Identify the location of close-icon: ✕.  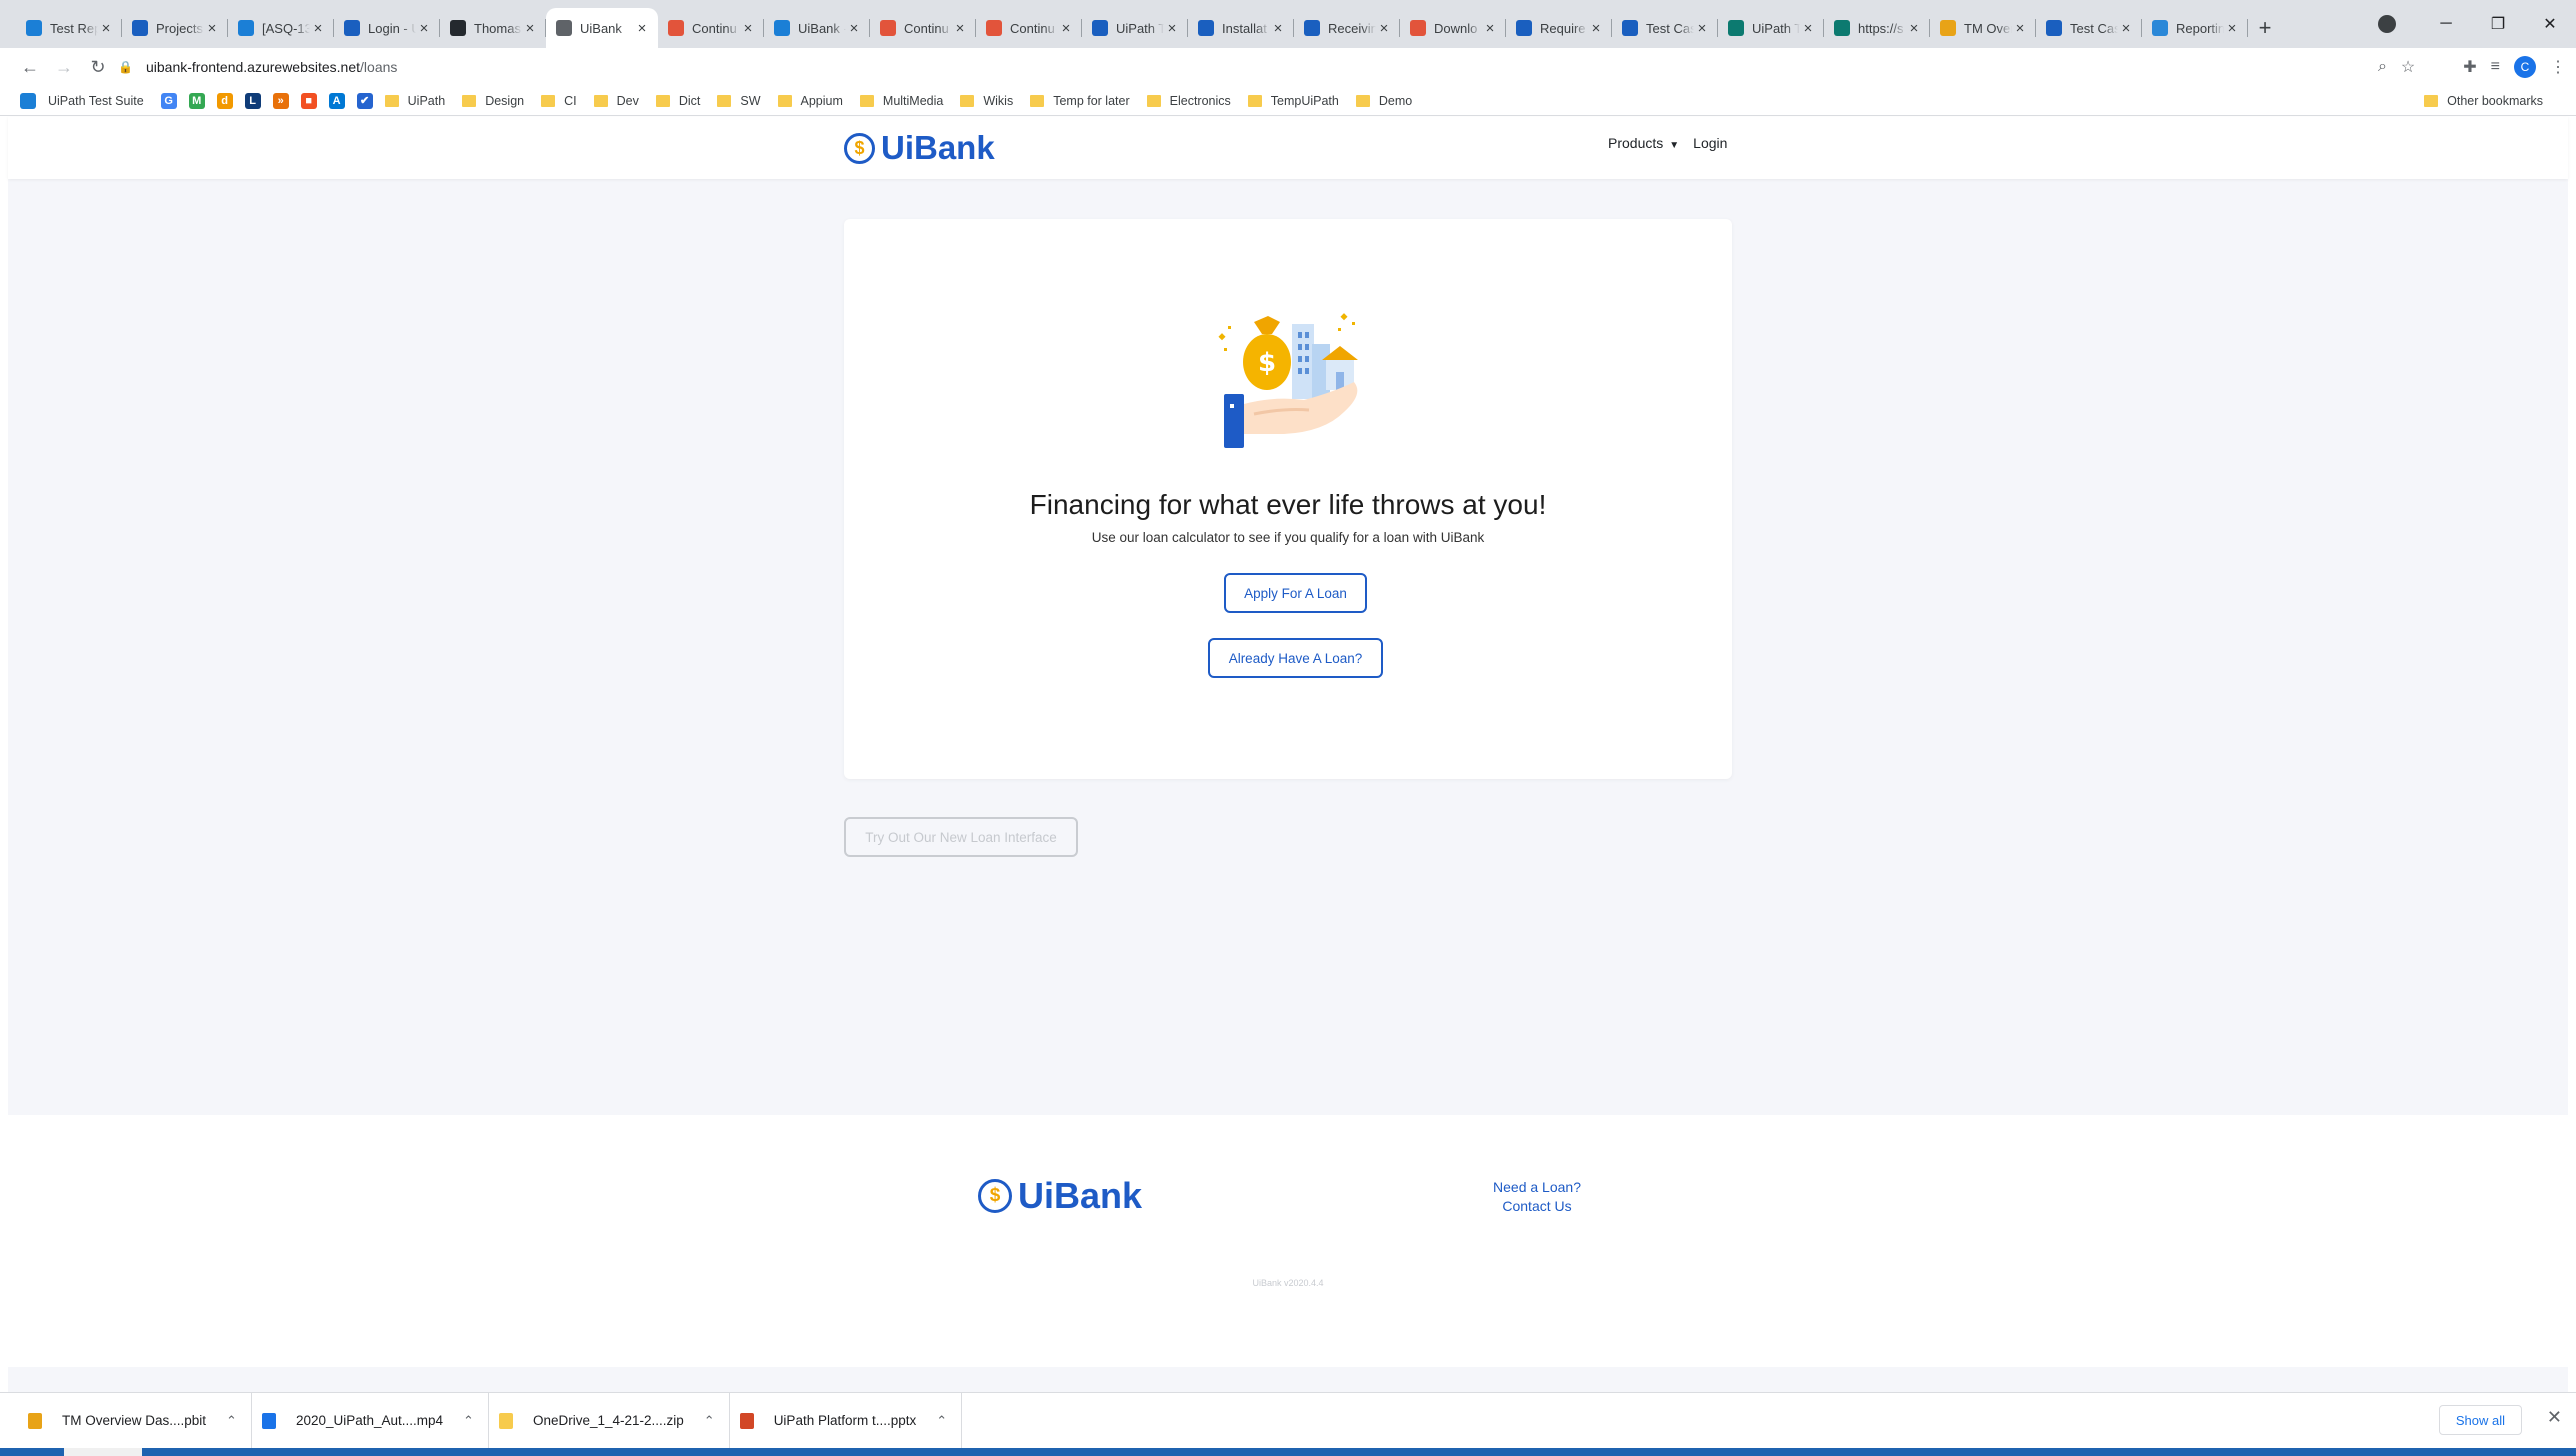
(2554, 1417).